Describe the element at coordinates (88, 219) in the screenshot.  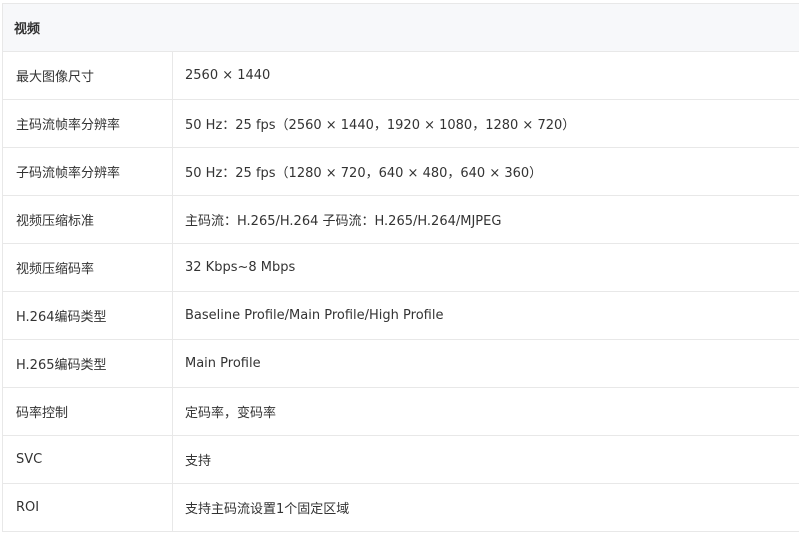
I see `row-label: 视频压缩标准` at that location.